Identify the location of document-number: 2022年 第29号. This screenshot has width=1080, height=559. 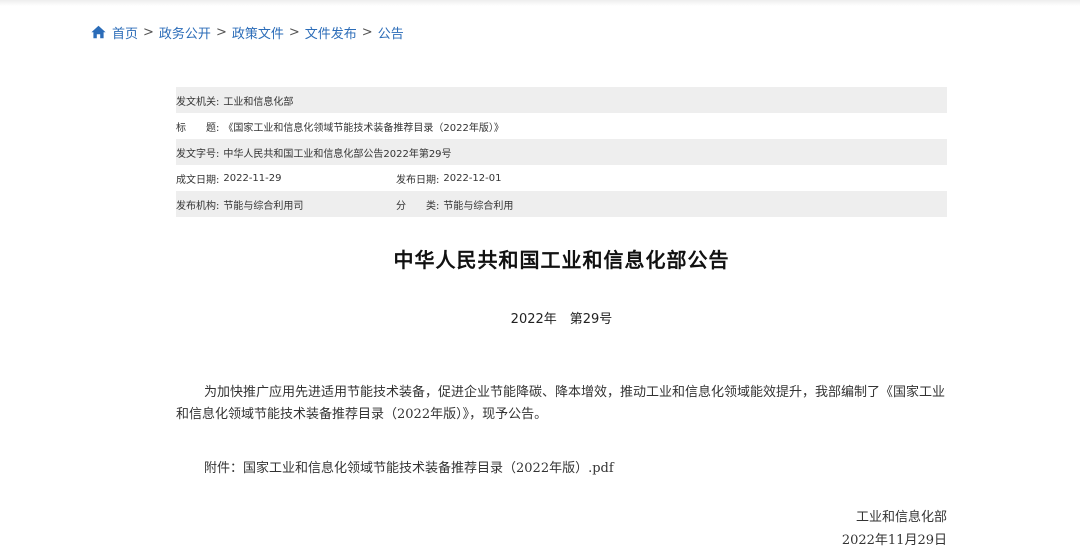
(561, 319).